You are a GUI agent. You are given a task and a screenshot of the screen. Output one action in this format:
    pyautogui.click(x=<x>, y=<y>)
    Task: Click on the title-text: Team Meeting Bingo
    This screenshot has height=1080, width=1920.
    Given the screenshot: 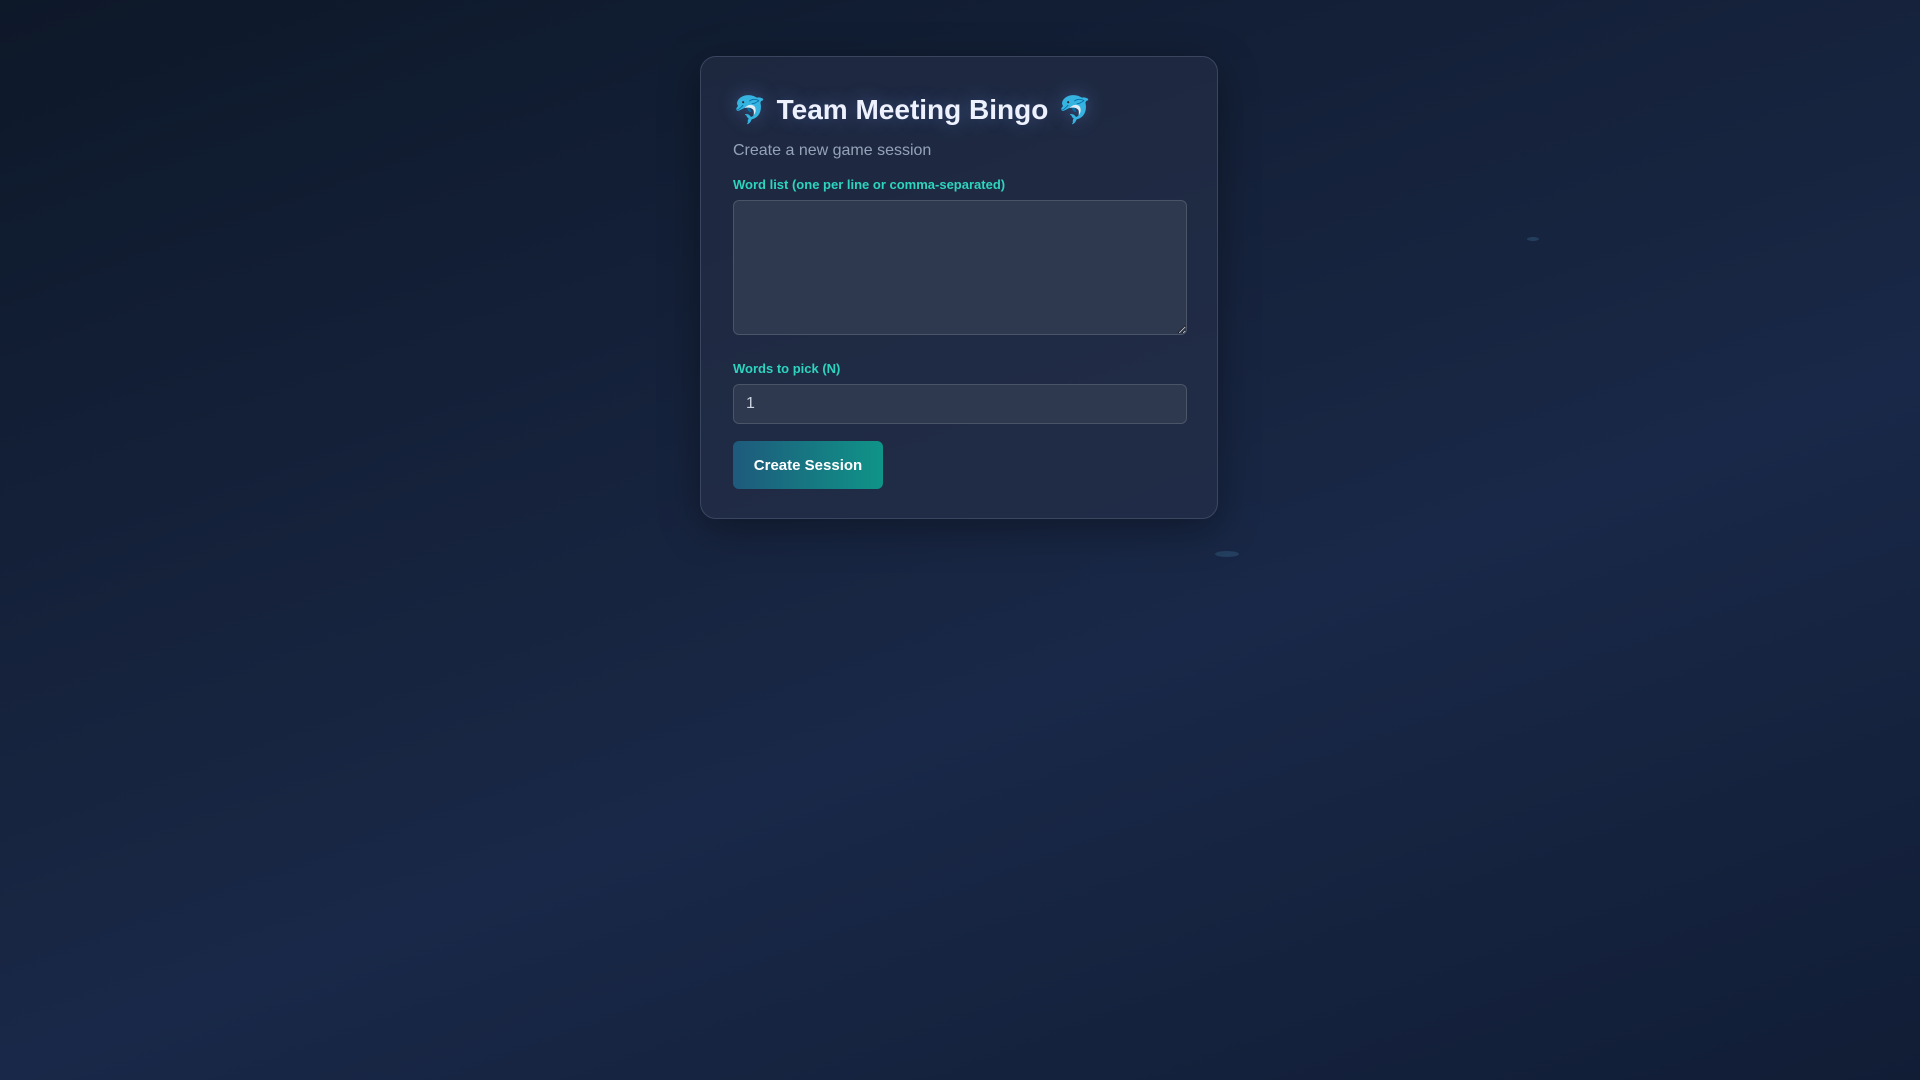 What is the action you would take?
    pyautogui.click(x=912, y=109)
    